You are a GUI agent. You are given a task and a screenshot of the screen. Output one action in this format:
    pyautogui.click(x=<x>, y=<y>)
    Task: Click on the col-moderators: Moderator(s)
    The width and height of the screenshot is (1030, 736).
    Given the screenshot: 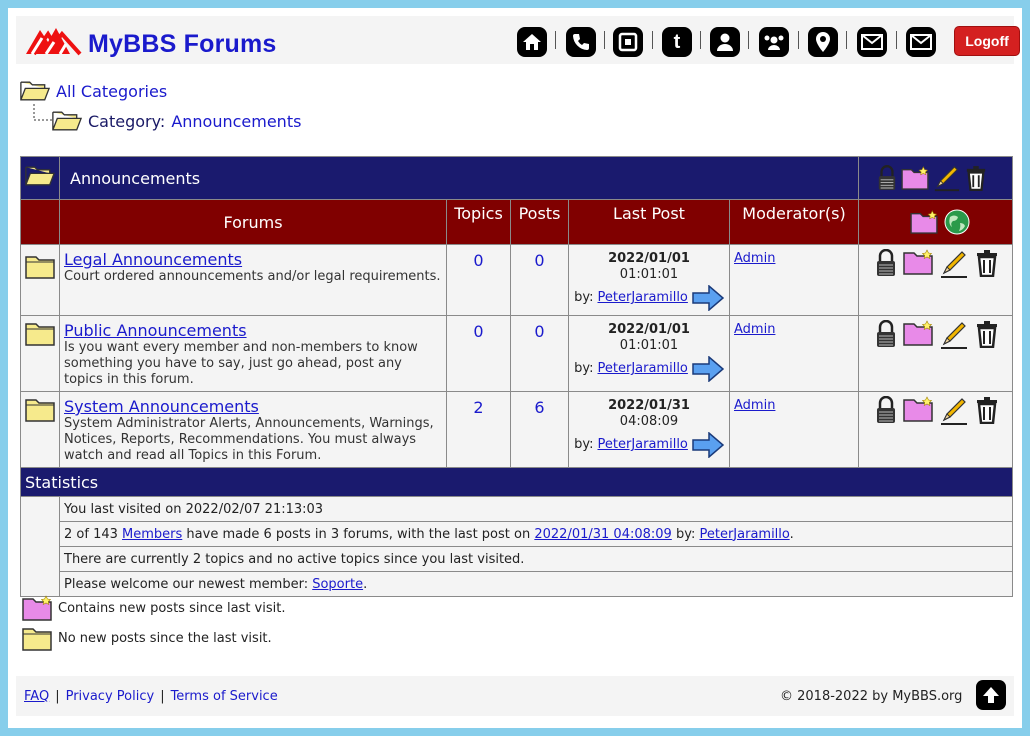 What is the action you would take?
    pyautogui.click(x=794, y=222)
    